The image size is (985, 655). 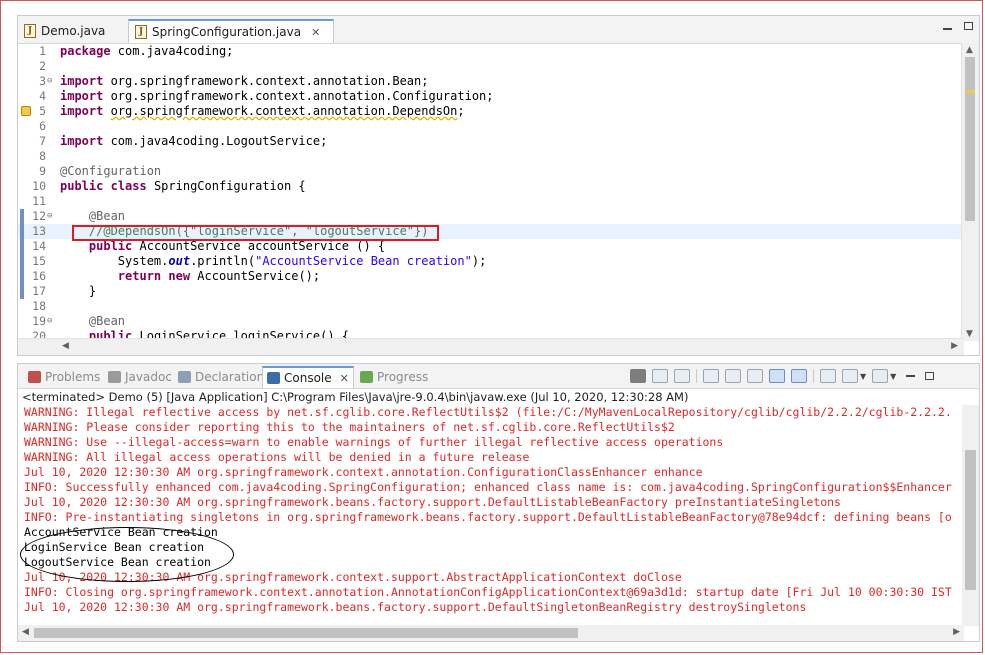 What do you see at coordinates (638, 376) in the screenshot?
I see `terminate-icon` at bounding box center [638, 376].